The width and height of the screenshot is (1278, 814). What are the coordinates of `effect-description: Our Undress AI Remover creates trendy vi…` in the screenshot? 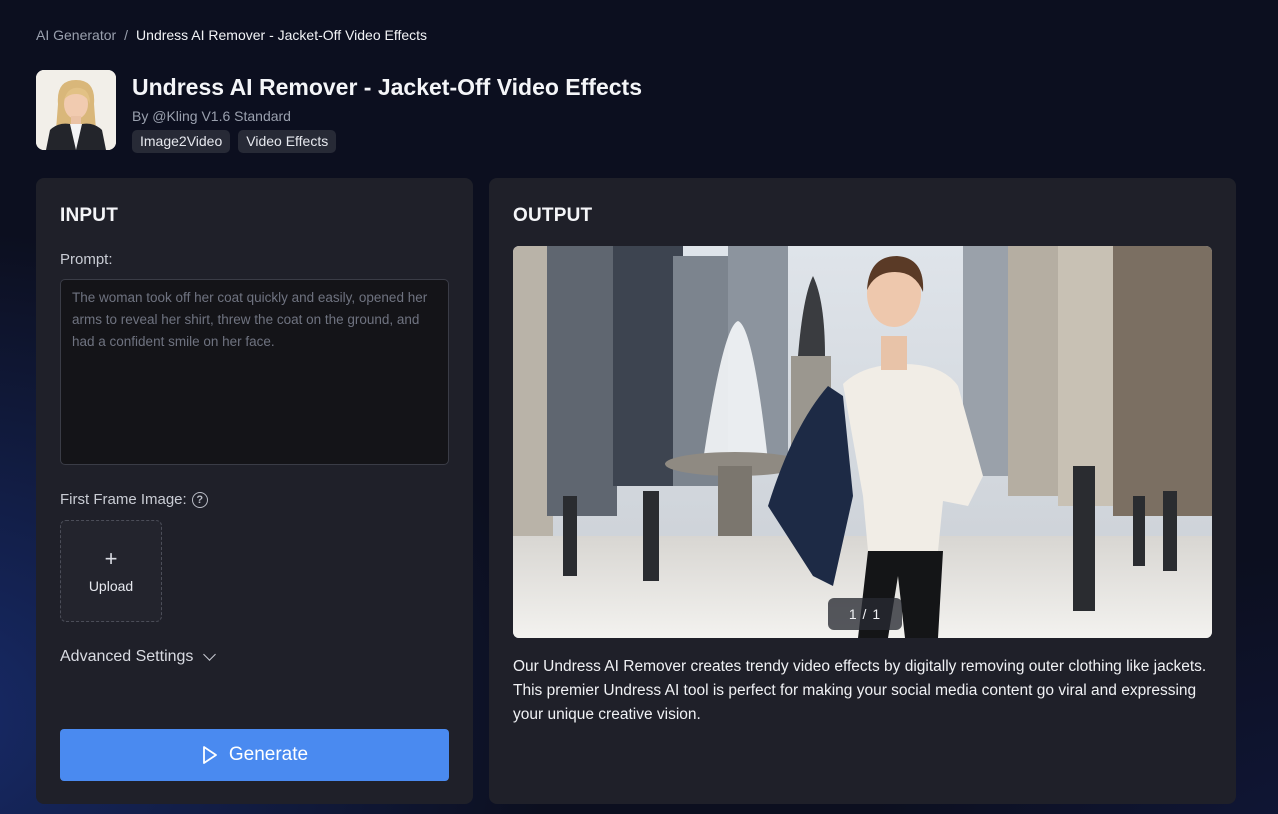 It's located at (860, 690).